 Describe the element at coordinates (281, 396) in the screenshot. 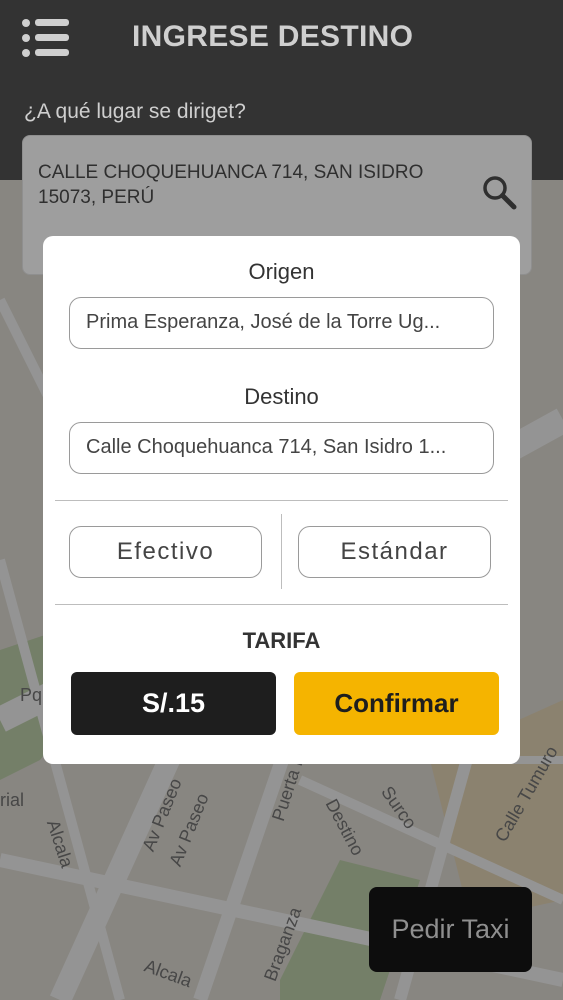

I see `destination-label: Destino` at that location.